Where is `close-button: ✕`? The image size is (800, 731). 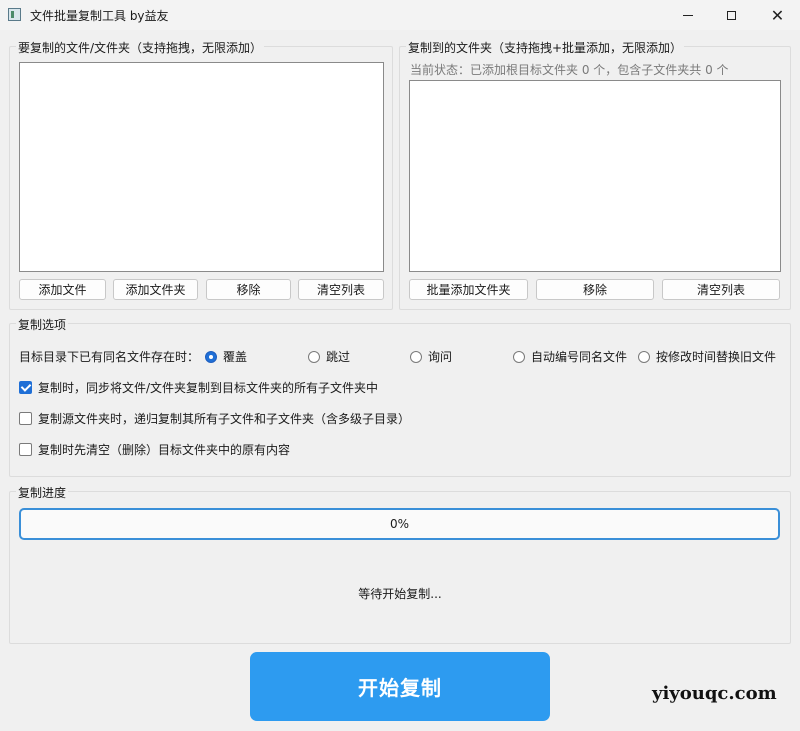
close-button: ✕ is located at coordinates (777, 15).